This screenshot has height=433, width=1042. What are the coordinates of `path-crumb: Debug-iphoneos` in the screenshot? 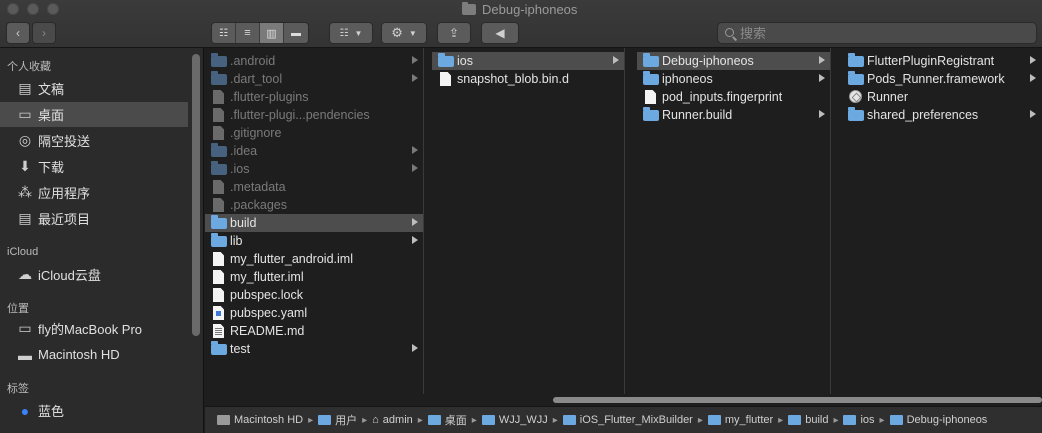 It's located at (938, 420).